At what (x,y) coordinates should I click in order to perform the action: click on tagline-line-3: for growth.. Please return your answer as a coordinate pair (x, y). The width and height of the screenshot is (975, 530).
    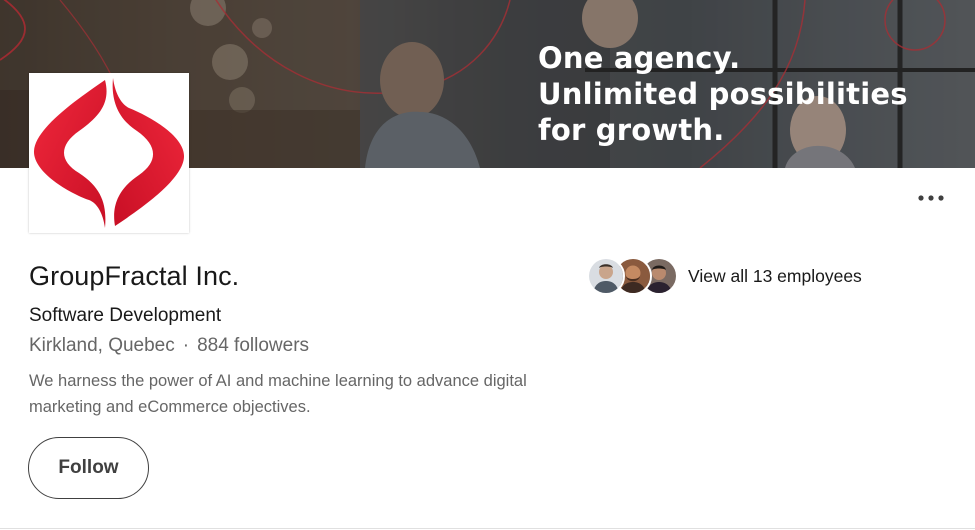
    Looking at the image, I should click on (631, 130).